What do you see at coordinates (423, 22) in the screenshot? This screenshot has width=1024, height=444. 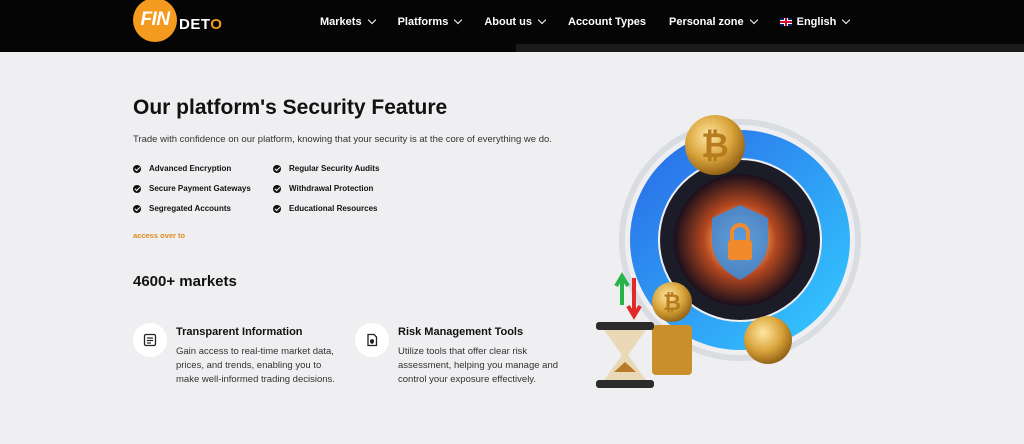 I see `nav-item-label: Platforms` at bounding box center [423, 22].